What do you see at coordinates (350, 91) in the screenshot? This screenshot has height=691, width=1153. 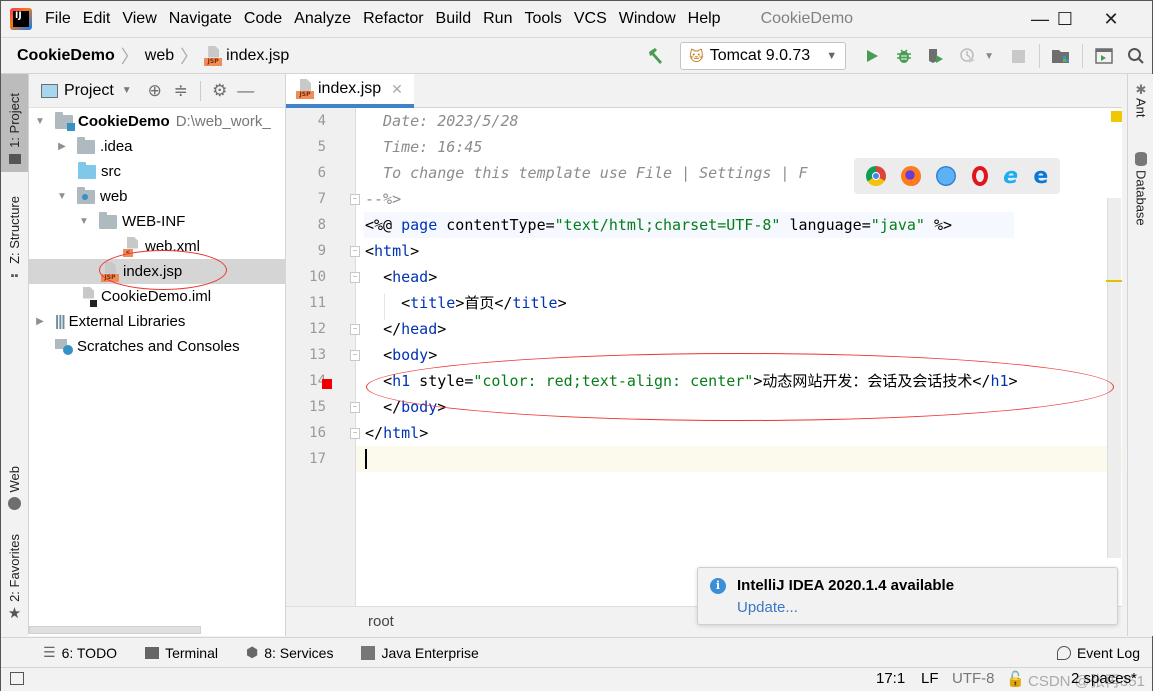 I see `tab-index-jsp: JSP index.jsp ✕` at bounding box center [350, 91].